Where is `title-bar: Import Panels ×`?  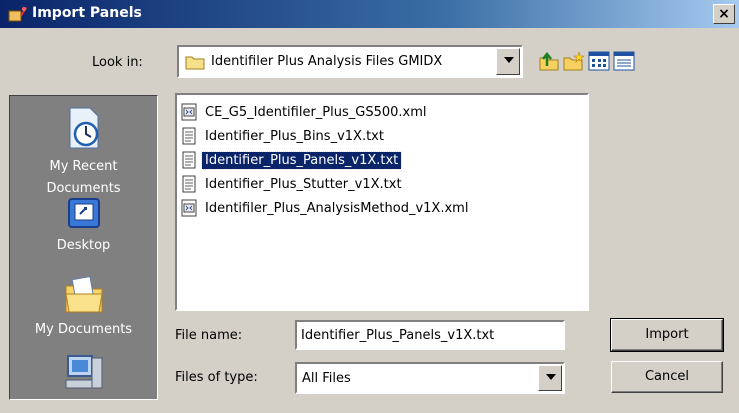 title-bar: Import Panels × is located at coordinates (369, 14).